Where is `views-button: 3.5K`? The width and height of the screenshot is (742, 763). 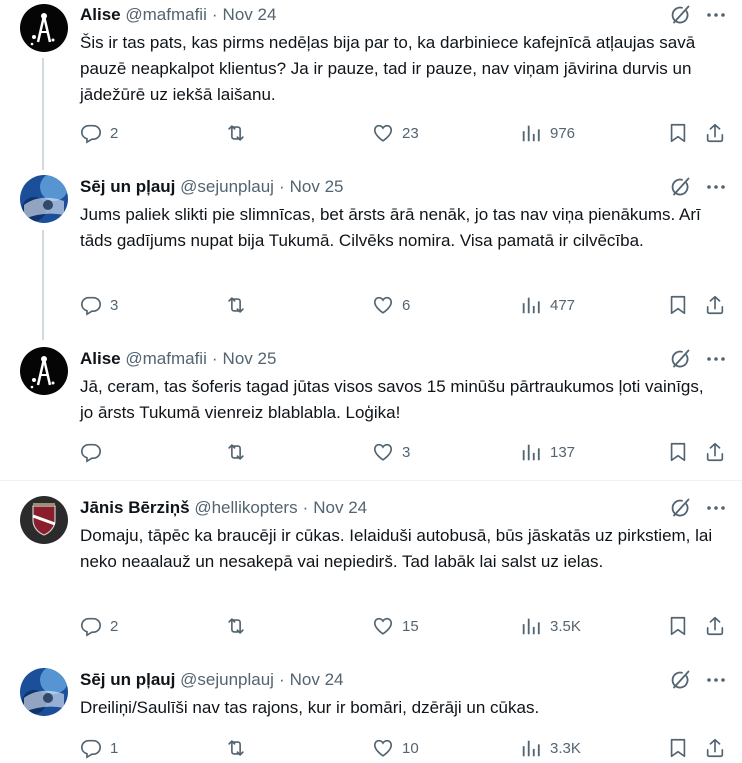 views-button: 3.5K is located at coordinates (550, 626).